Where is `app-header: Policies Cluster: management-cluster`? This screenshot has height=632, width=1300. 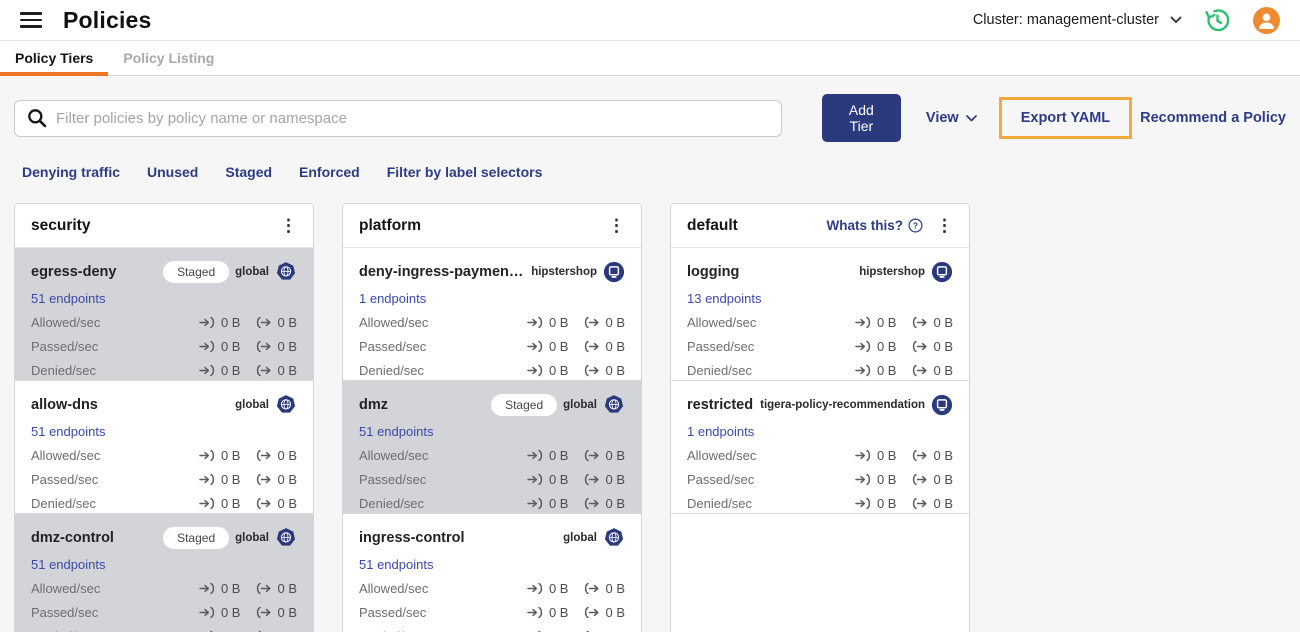
app-header: Policies Cluster: management-cluster is located at coordinates (650, 20).